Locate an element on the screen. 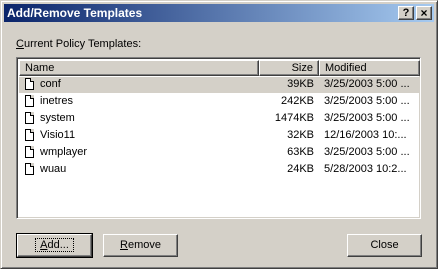 This screenshot has width=438, height=269. label-access-key: C is located at coordinates (20, 44).